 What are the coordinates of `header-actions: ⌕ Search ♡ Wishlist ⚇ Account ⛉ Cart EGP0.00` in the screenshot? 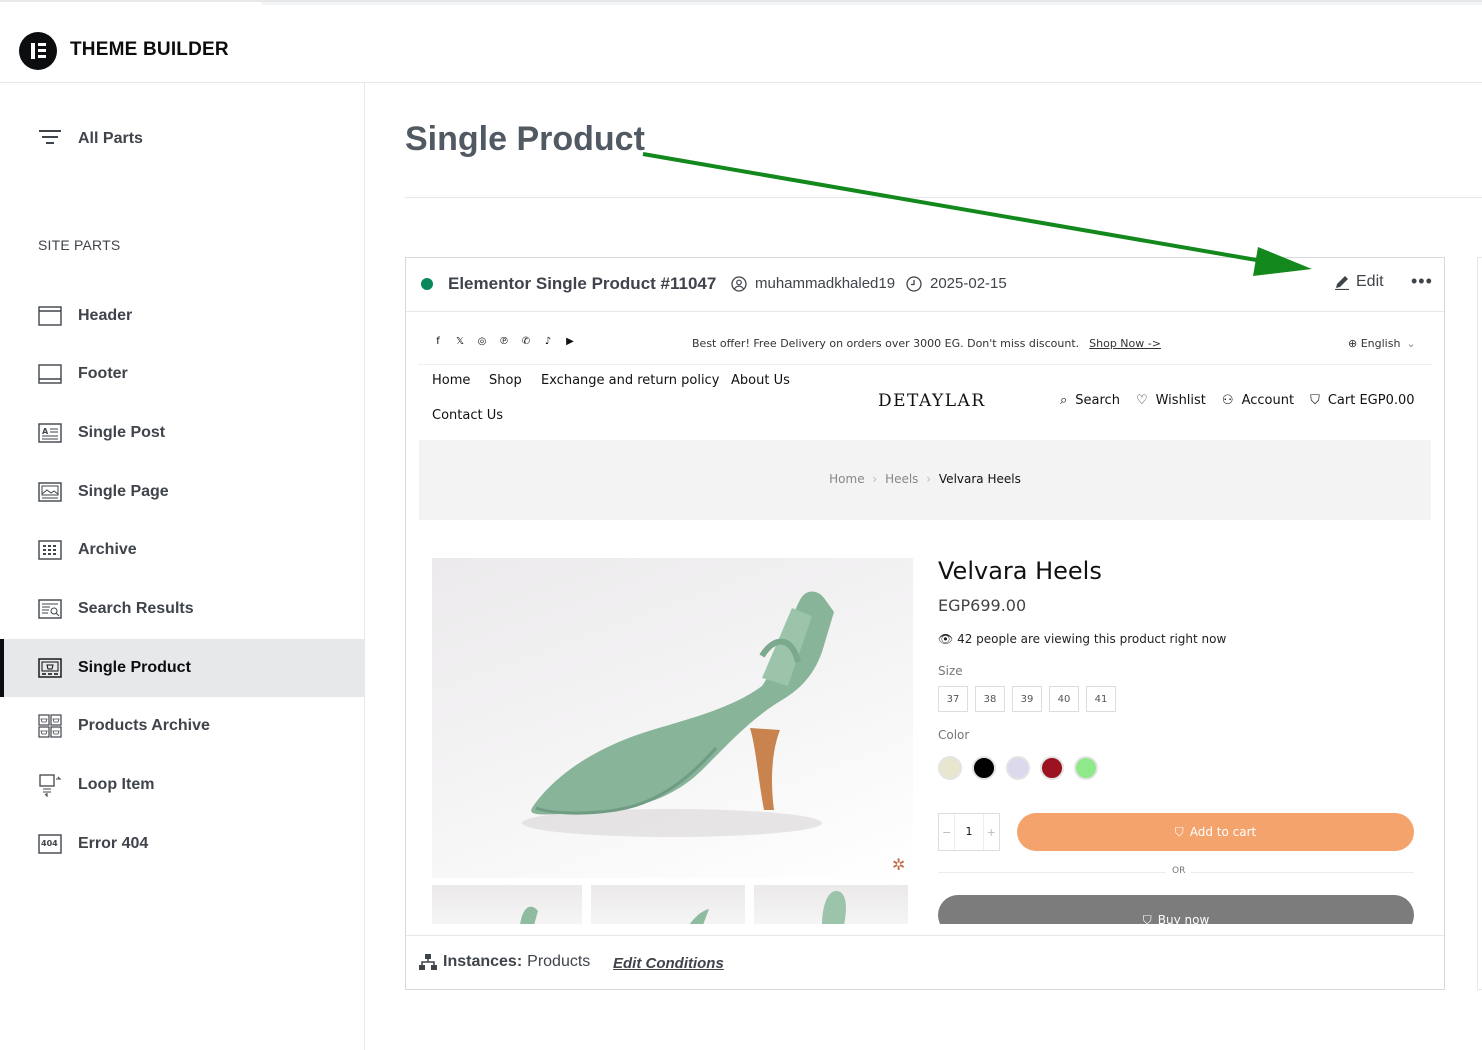 It's located at (1237, 400).